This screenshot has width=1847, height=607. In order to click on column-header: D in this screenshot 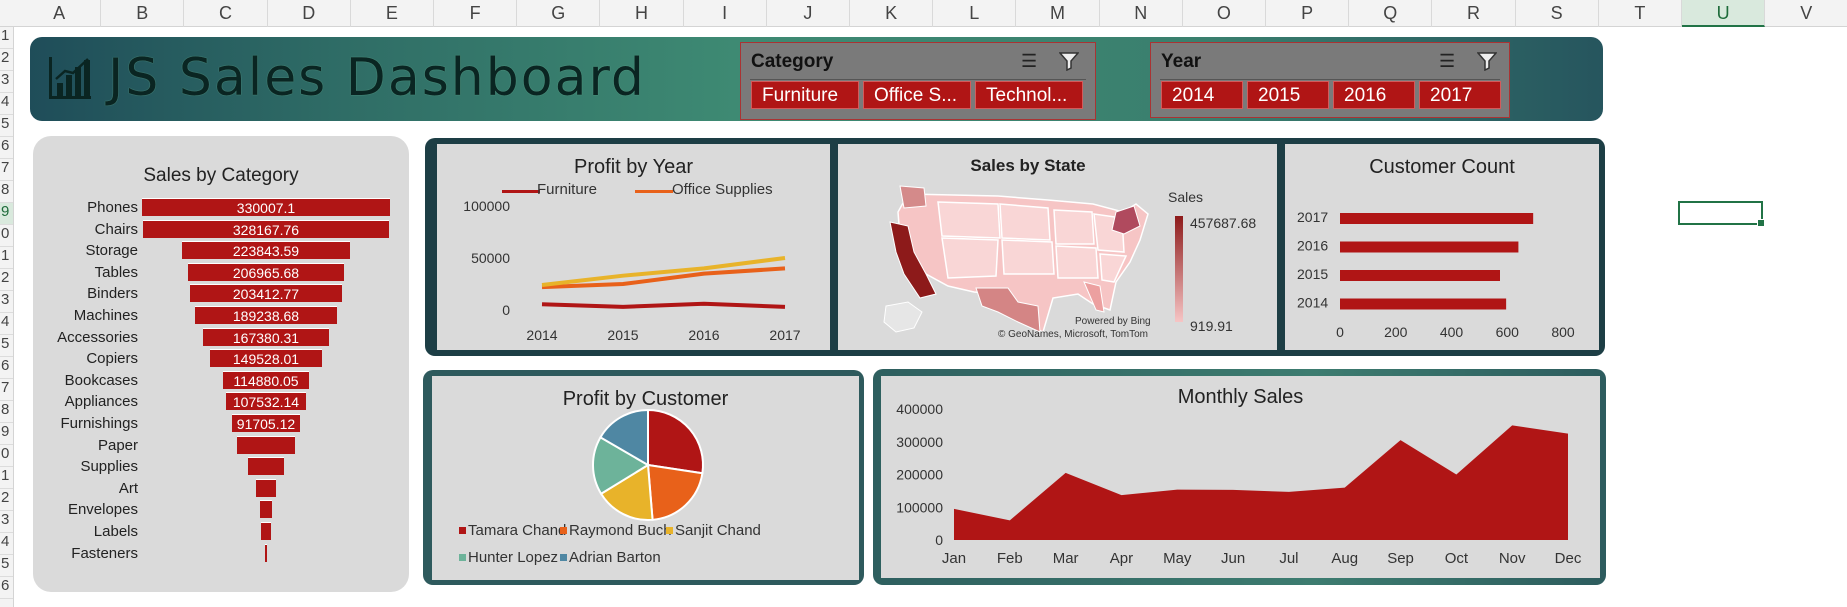, I will do `click(309, 13)`.